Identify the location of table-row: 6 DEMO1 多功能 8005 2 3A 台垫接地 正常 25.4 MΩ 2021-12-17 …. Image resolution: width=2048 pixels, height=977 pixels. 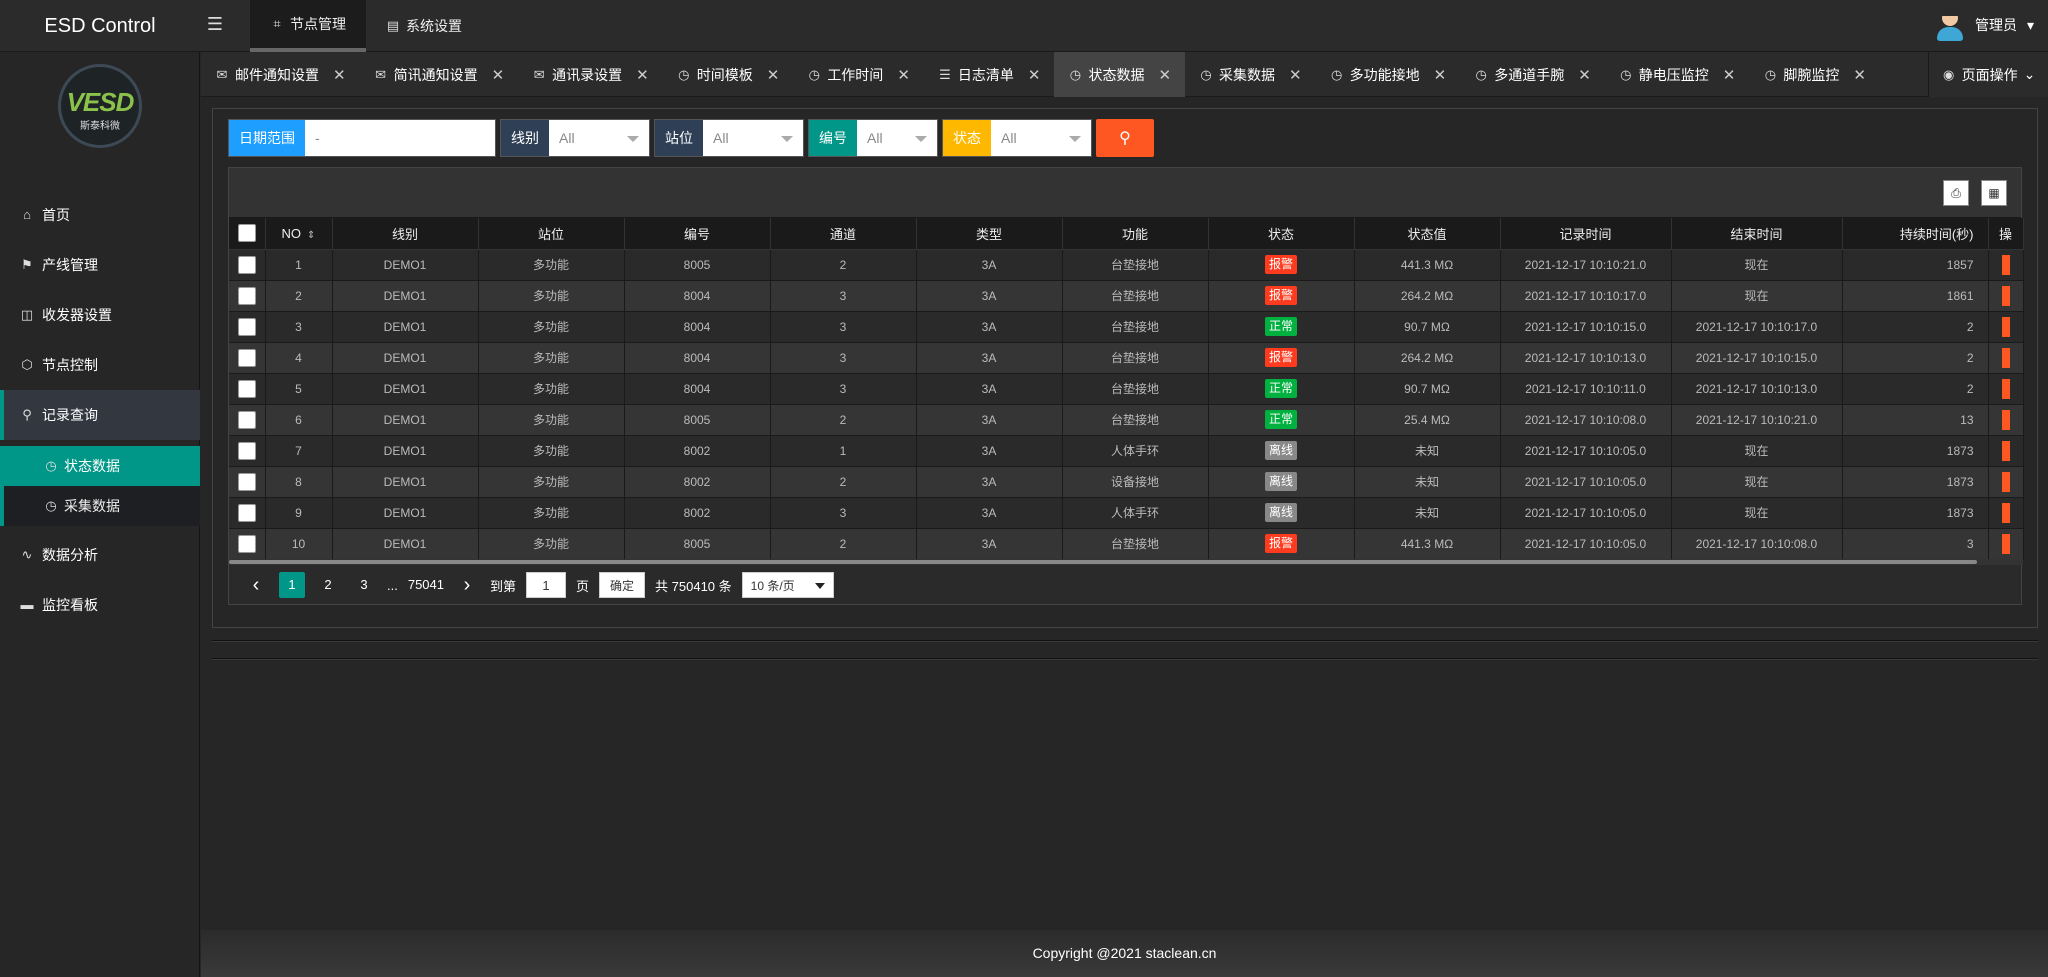
(1126, 420).